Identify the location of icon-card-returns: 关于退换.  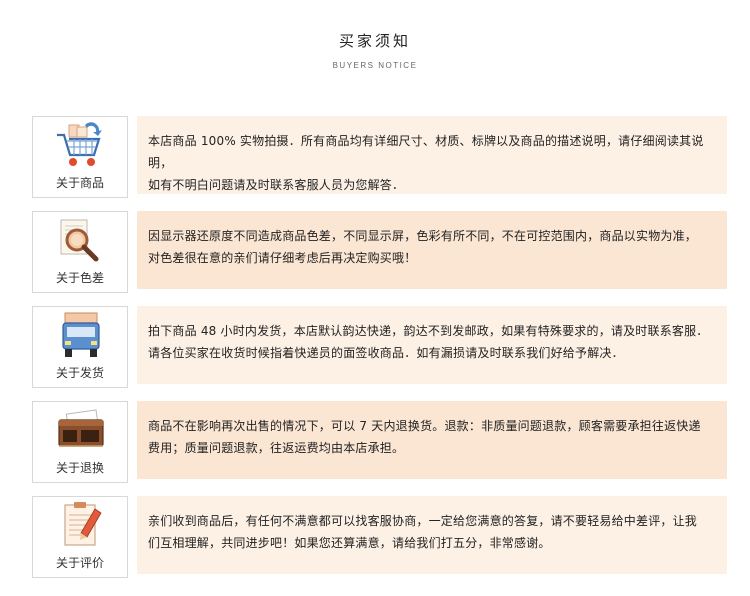
(80, 442).